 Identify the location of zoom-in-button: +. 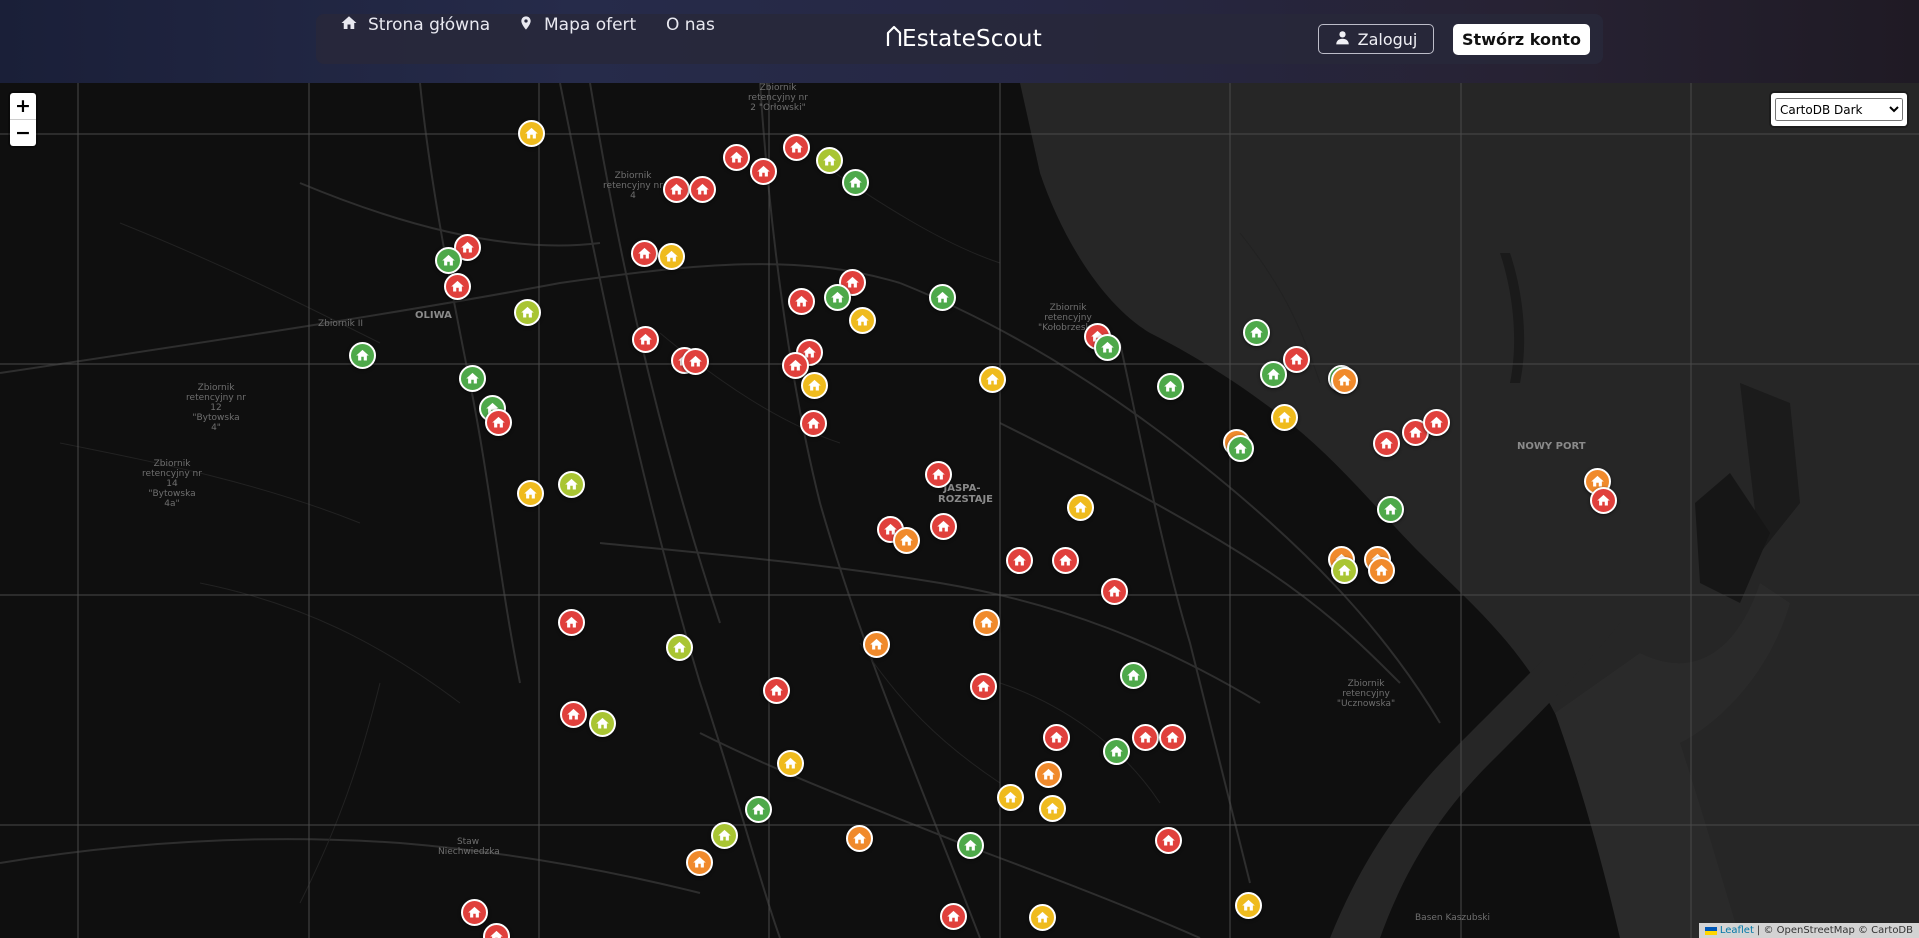
(23, 106).